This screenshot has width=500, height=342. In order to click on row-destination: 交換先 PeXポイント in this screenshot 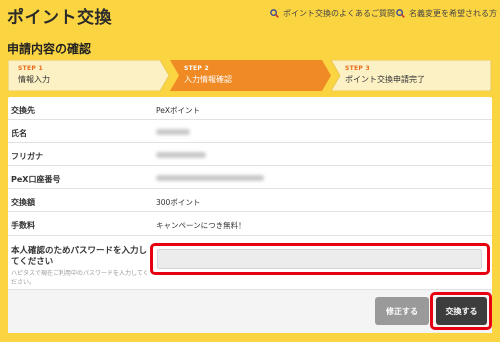, I will do `click(250, 108)`.